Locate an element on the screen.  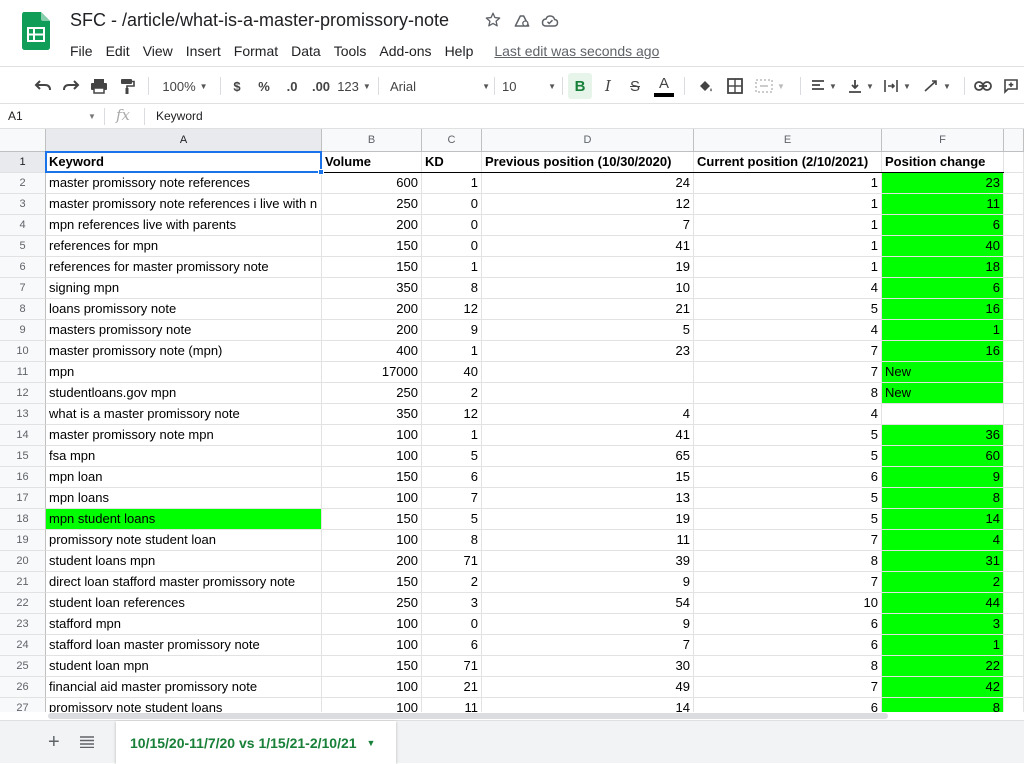
font-family-select: Arial ▼ is located at coordinates (440, 86).